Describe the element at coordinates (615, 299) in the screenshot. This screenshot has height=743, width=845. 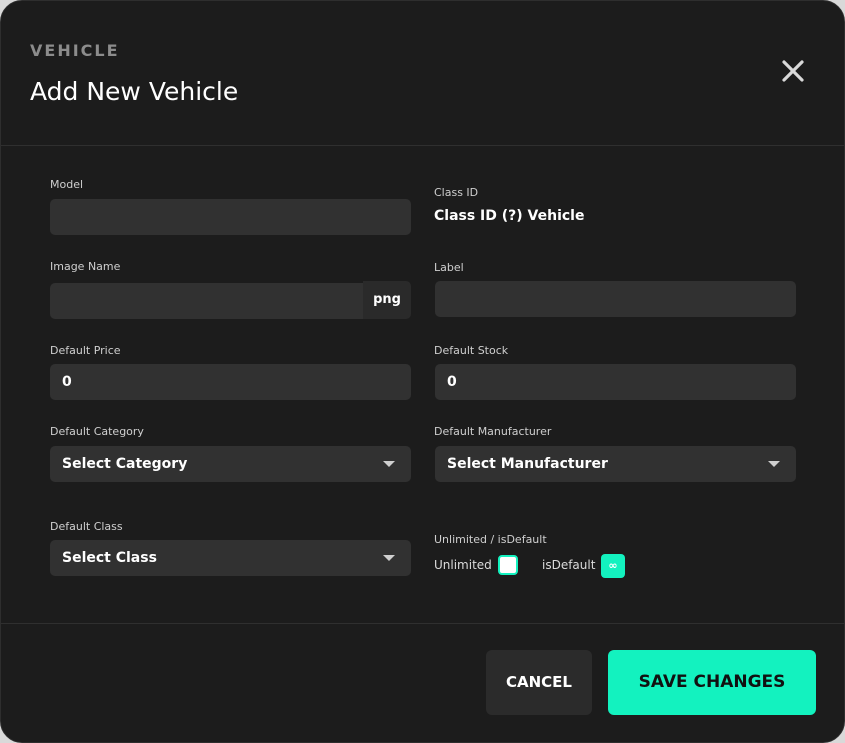
I see `label-input` at that location.